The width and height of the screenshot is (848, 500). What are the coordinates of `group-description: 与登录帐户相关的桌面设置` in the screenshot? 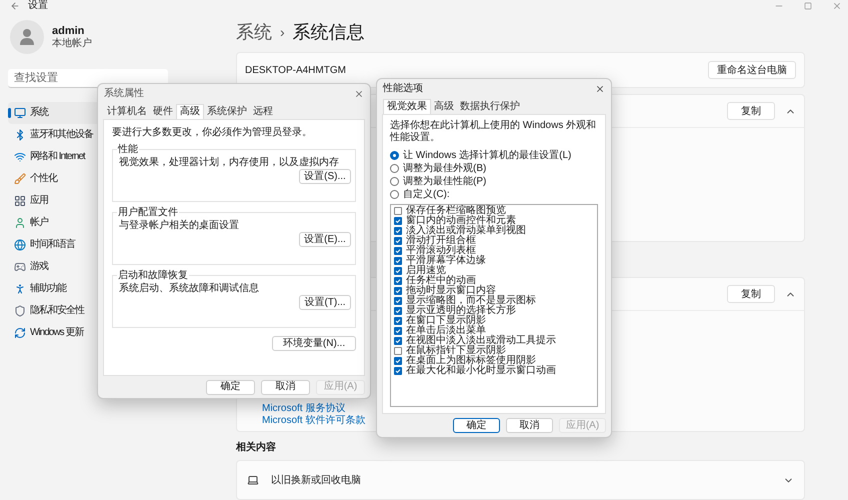 It's located at (179, 226).